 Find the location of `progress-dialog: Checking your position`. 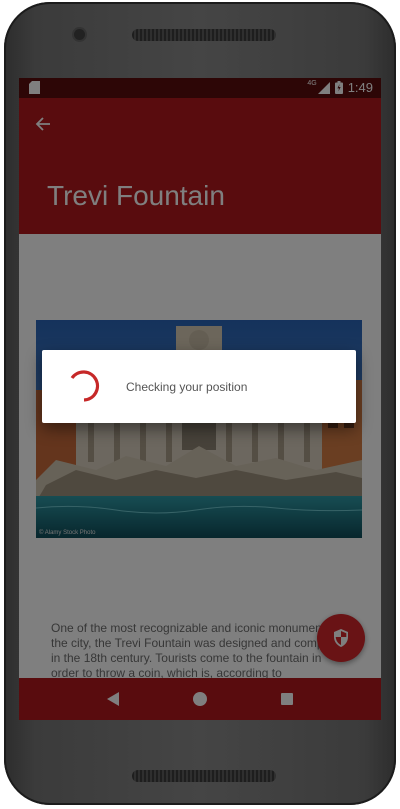

progress-dialog: Checking your position is located at coordinates (199, 386).